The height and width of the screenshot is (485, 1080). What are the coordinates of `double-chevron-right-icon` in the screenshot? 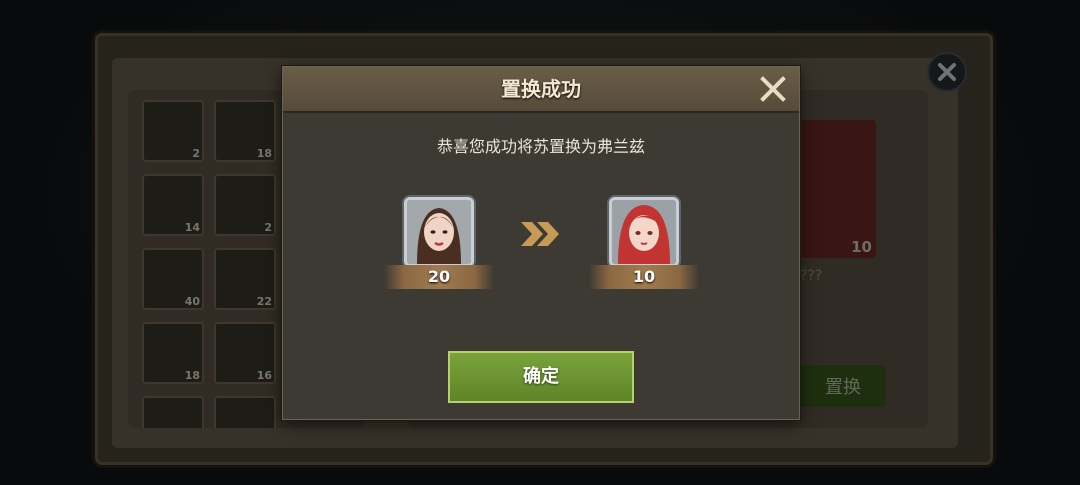 It's located at (540, 234).